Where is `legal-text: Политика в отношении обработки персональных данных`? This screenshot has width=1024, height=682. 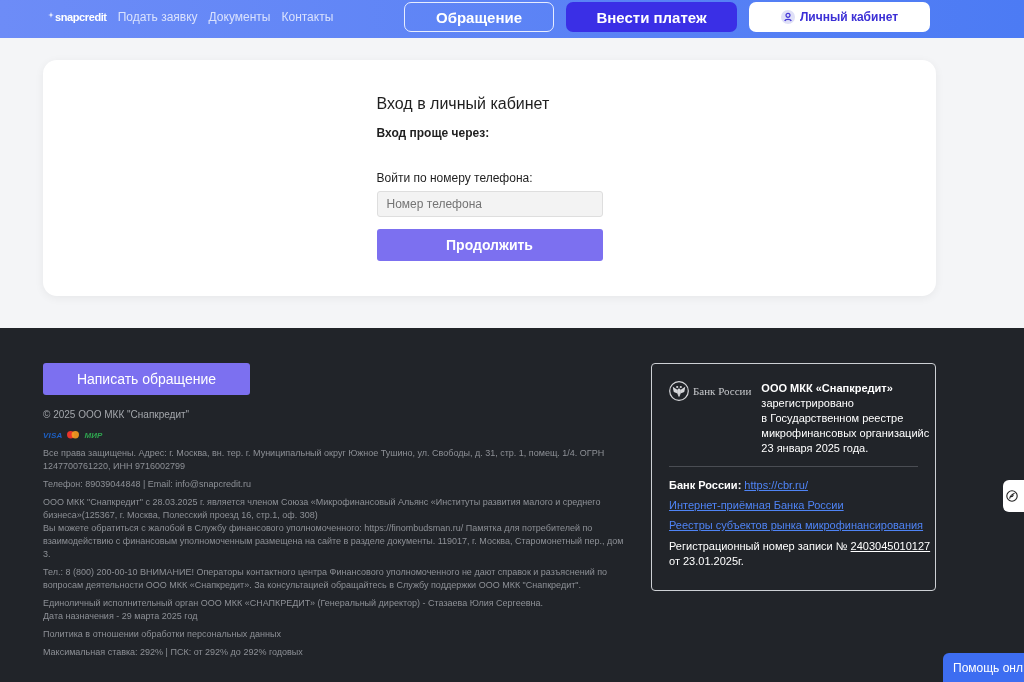
legal-text: Политика в отношении обработки персональных данных is located at coordinates (163, 634).